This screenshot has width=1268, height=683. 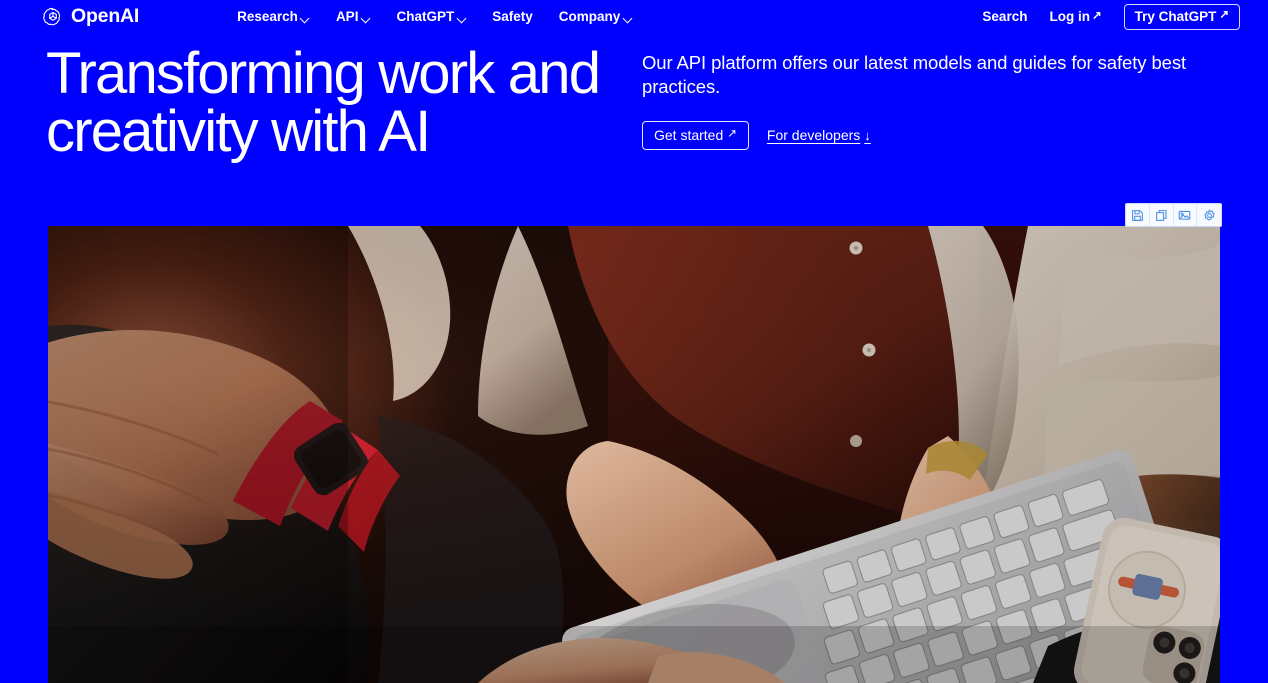 What do you see at coordinates (867, 135) in the screenshot?
I see `arrow-down-icon: ↓` at bounding box center [867, 135].